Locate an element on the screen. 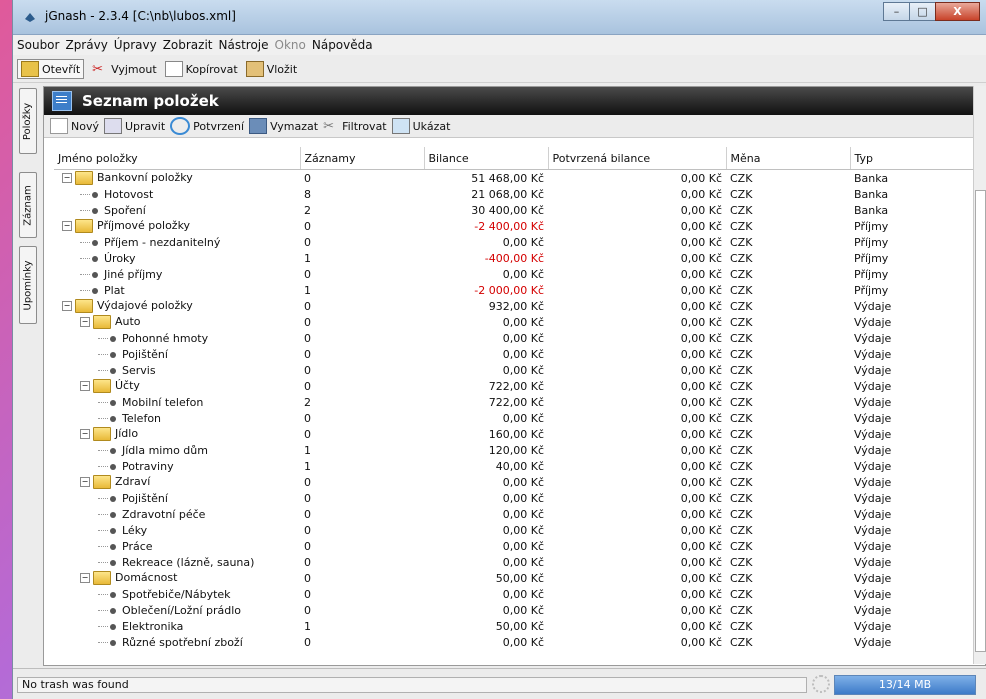  type-cell: Výdaje is located at coordinates (873, 386).